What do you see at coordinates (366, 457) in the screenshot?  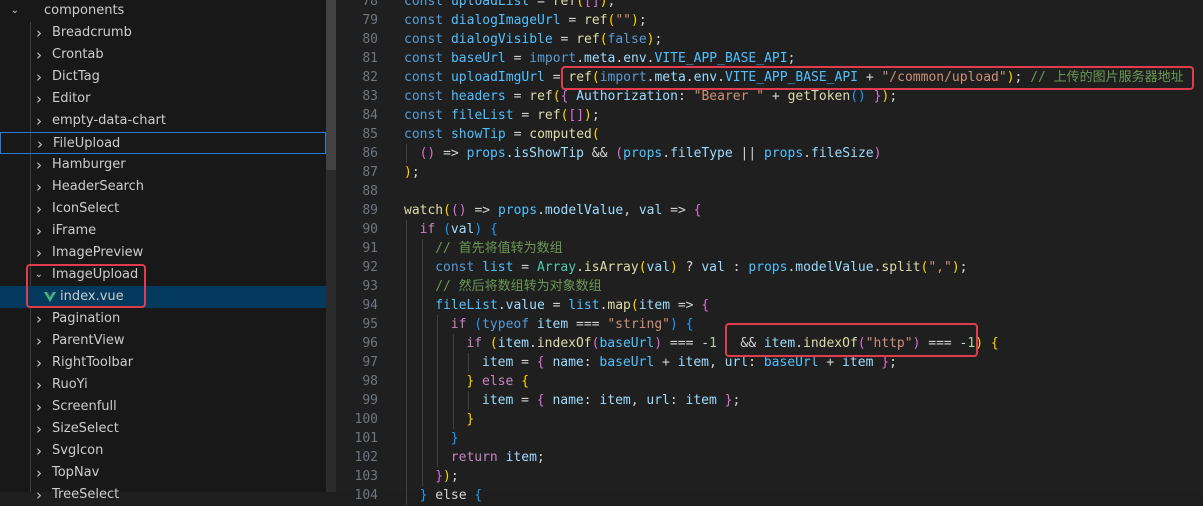 I see `line-number: 102` at bounding box center [366, 457].